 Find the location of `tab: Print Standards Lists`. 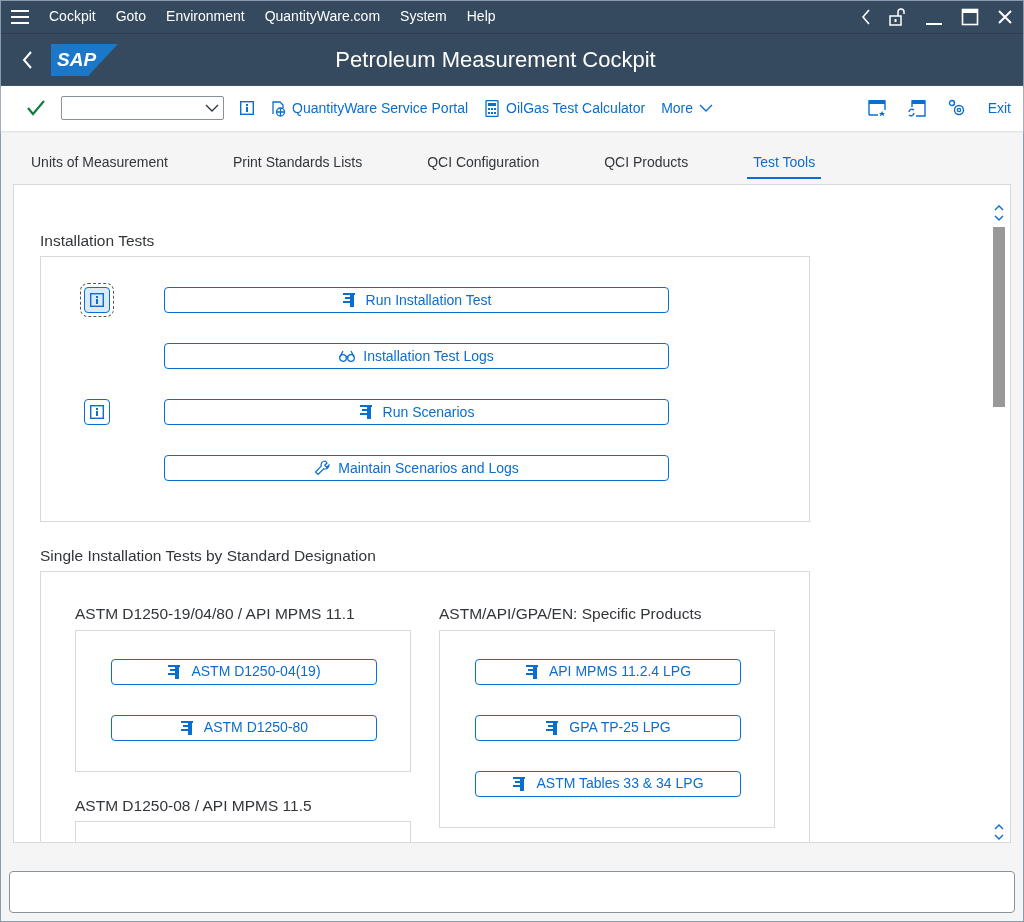

tab: Print Standards Lists is located at coordinates (297, 164).